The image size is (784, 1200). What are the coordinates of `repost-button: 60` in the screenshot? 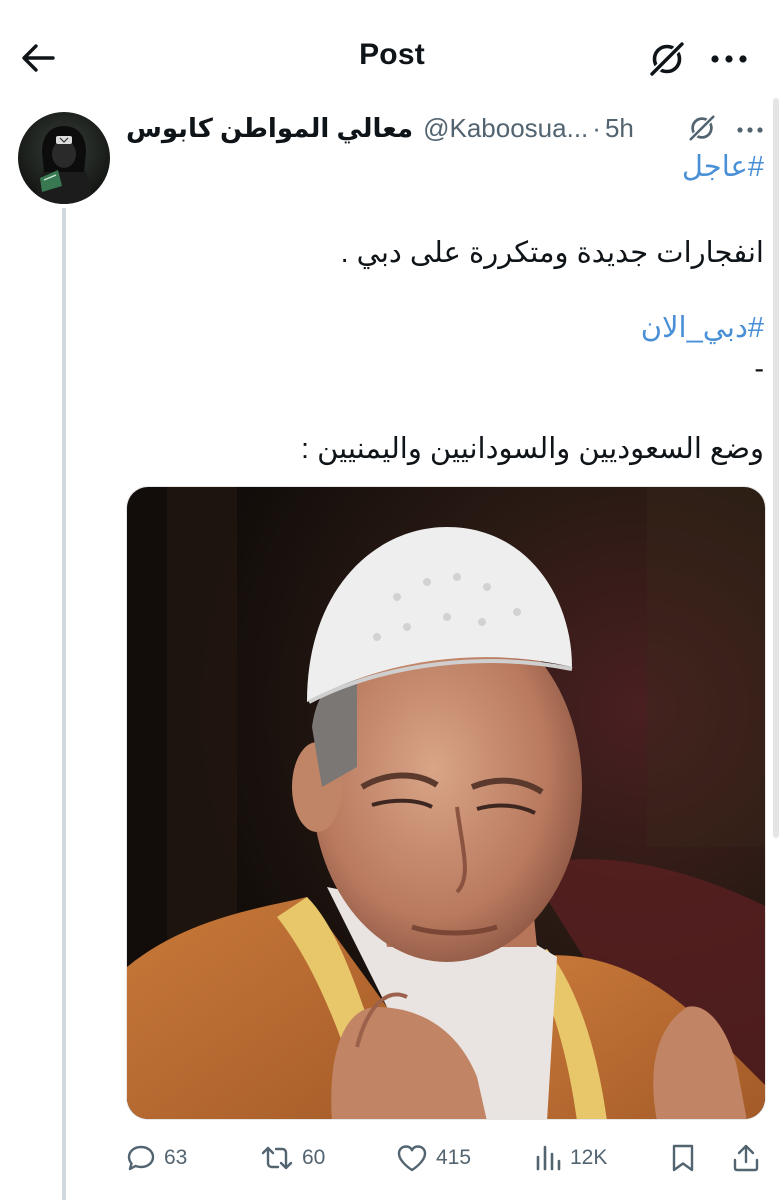 It's located at (292, 1158).